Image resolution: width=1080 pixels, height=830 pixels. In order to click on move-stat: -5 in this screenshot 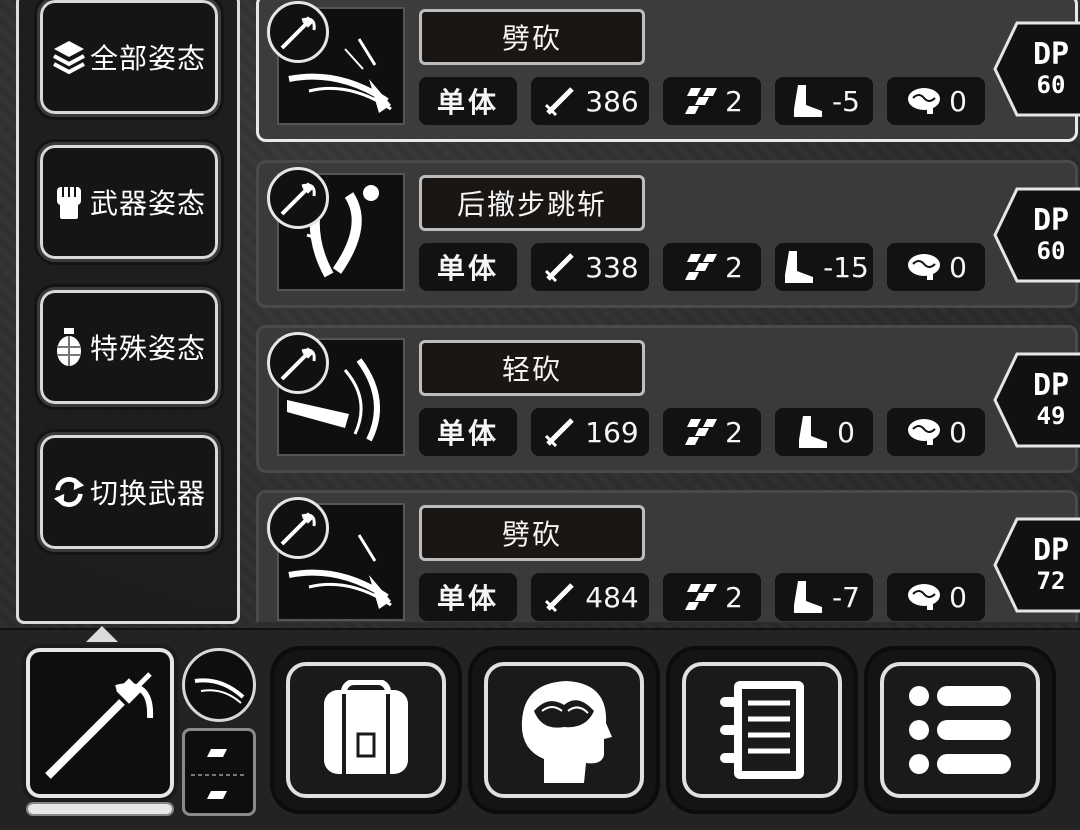, I will do `click(824, 101)`.